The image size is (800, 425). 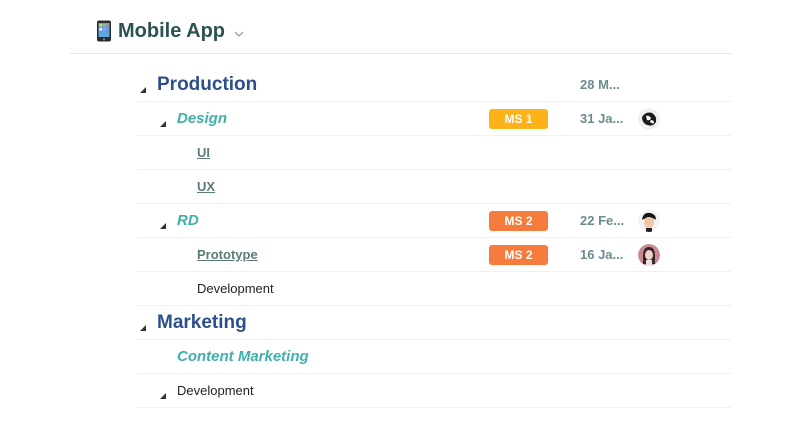 I want to click on group-label: Production, so click(x=207, y=85).